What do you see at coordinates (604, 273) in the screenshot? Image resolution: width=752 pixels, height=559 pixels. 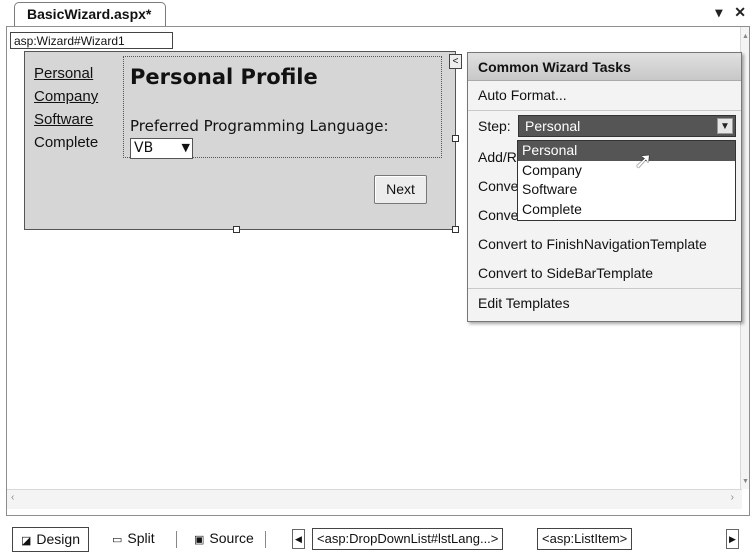 I see `convert-sidebar-template-link: Convert to SideBarTemplate` at bounding box center [604, 273].